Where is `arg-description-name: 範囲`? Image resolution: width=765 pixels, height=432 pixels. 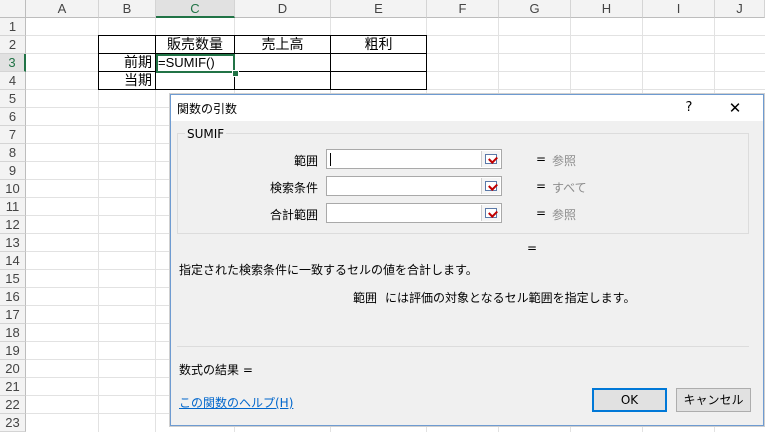
arg-description-name: 範囲 is located at coordinates (365, 298).